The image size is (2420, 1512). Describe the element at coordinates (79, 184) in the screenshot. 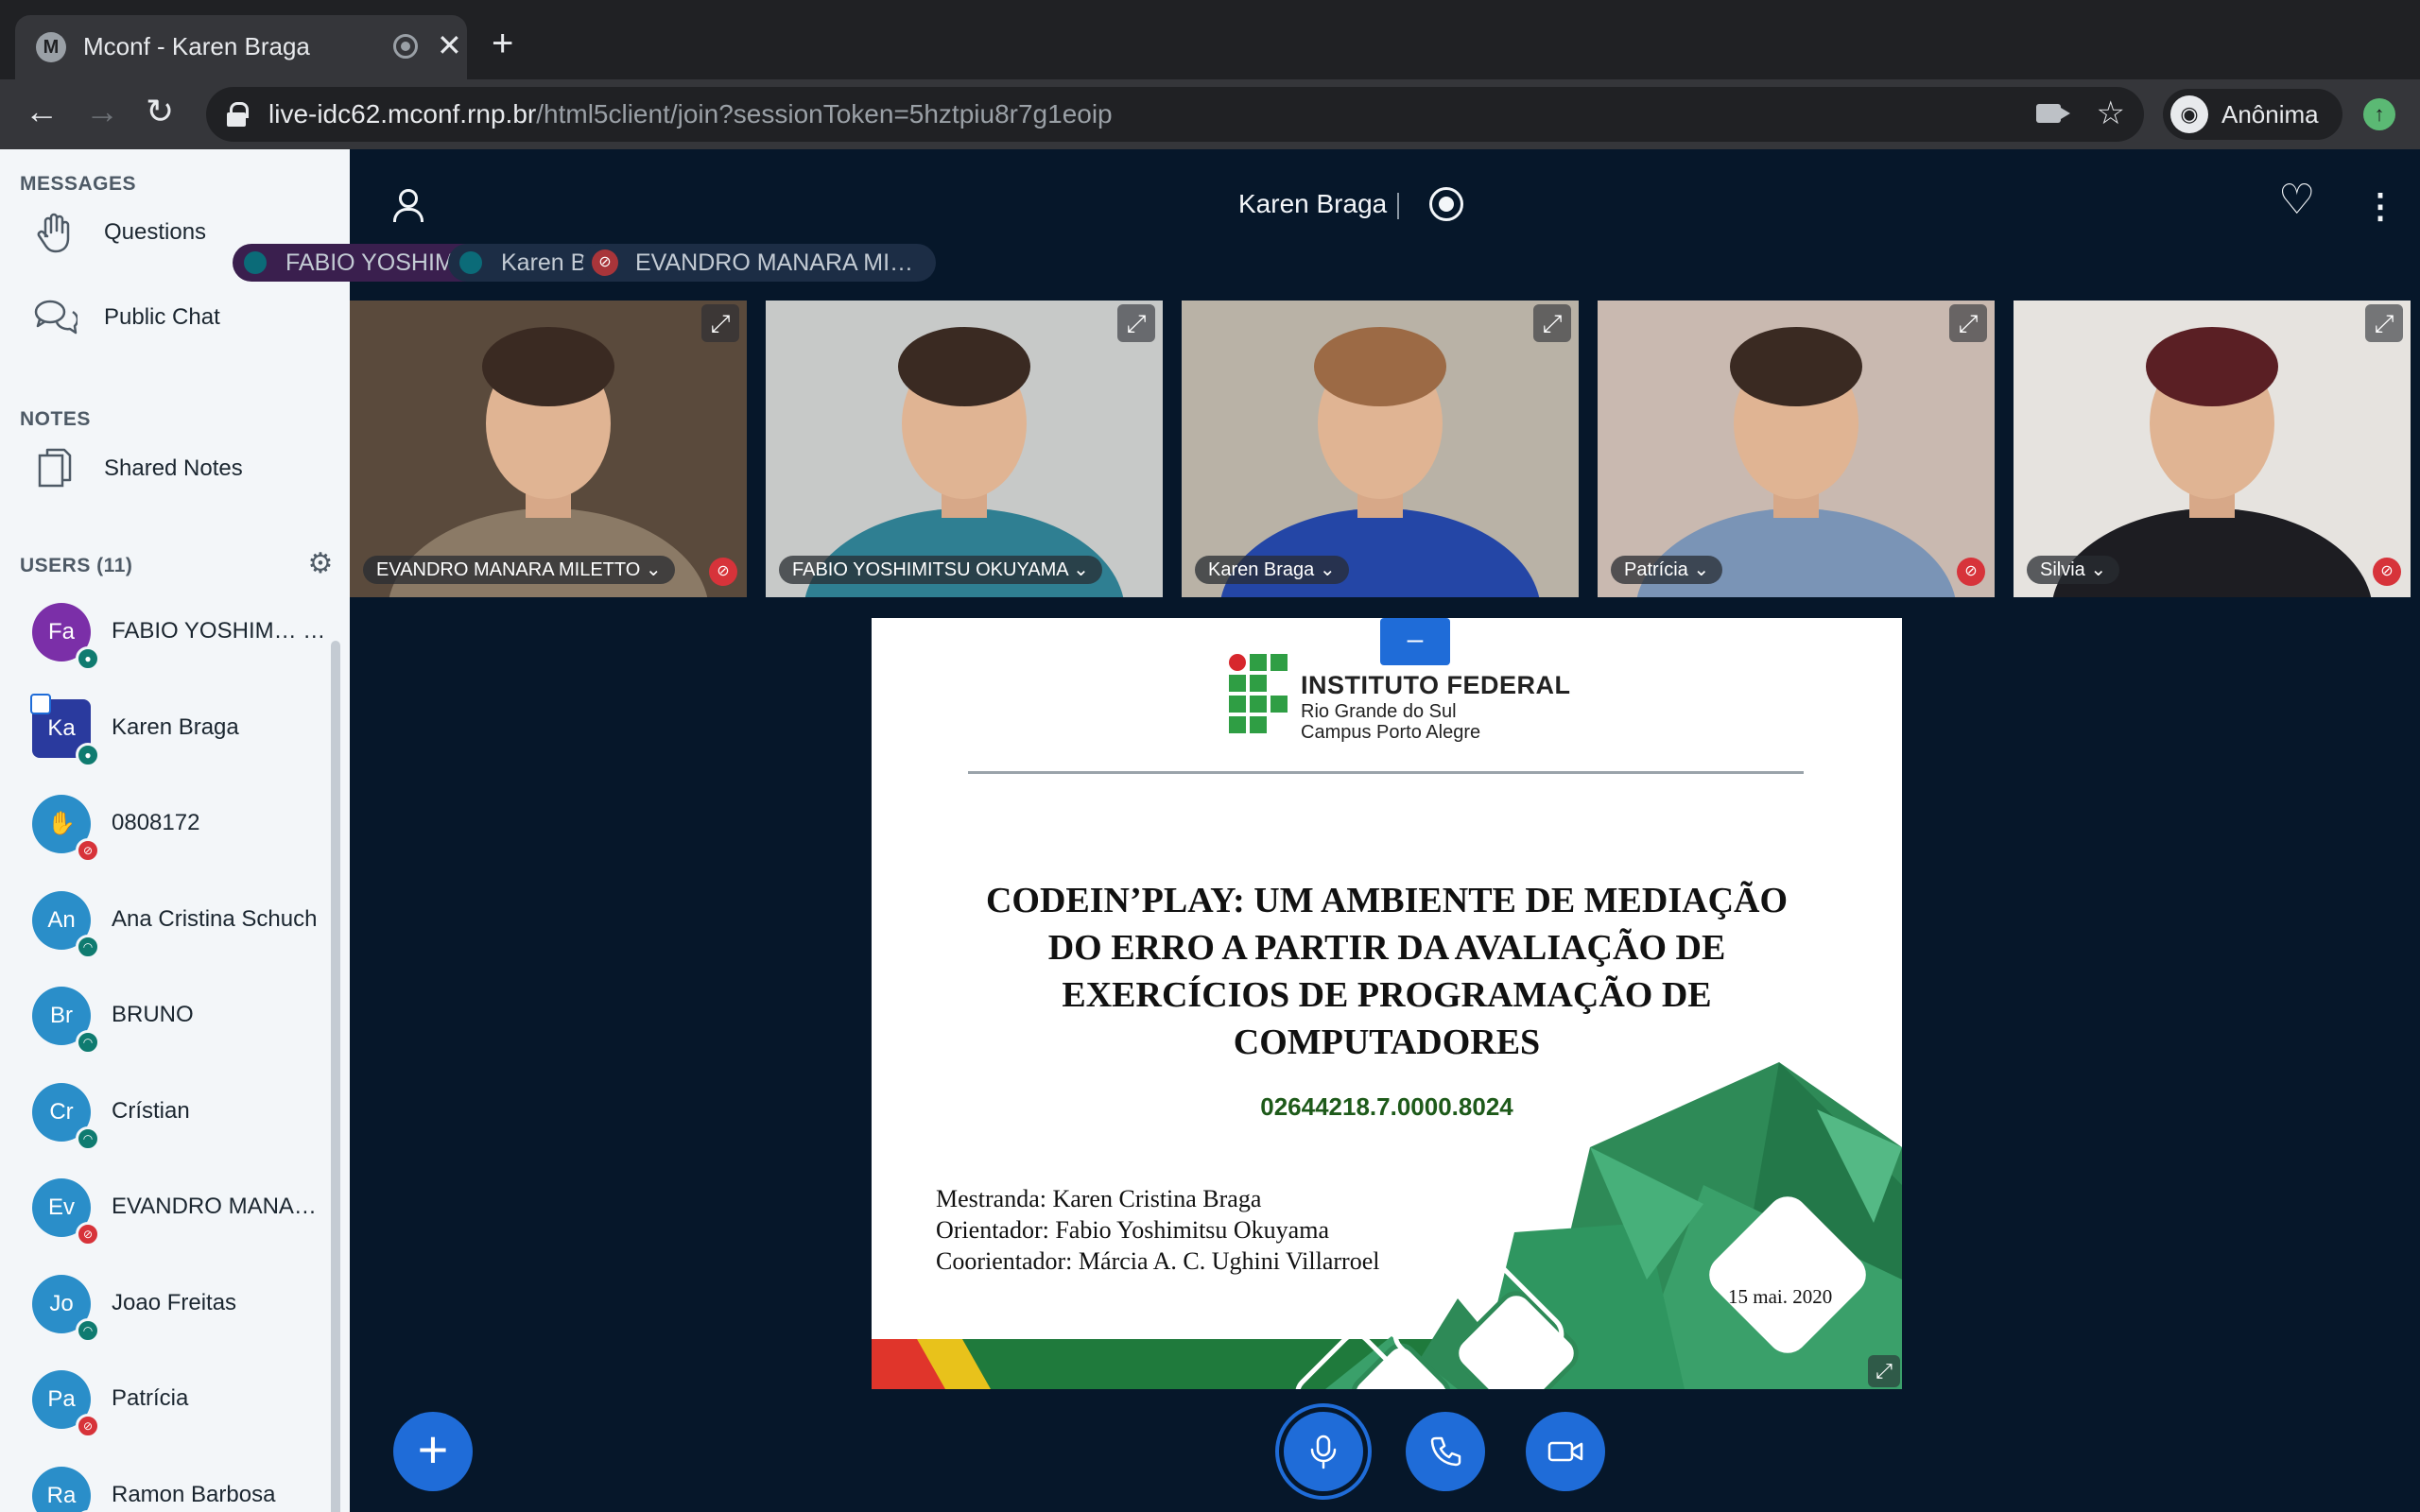

I see `messages-section-title: MESSAGES` at that location.